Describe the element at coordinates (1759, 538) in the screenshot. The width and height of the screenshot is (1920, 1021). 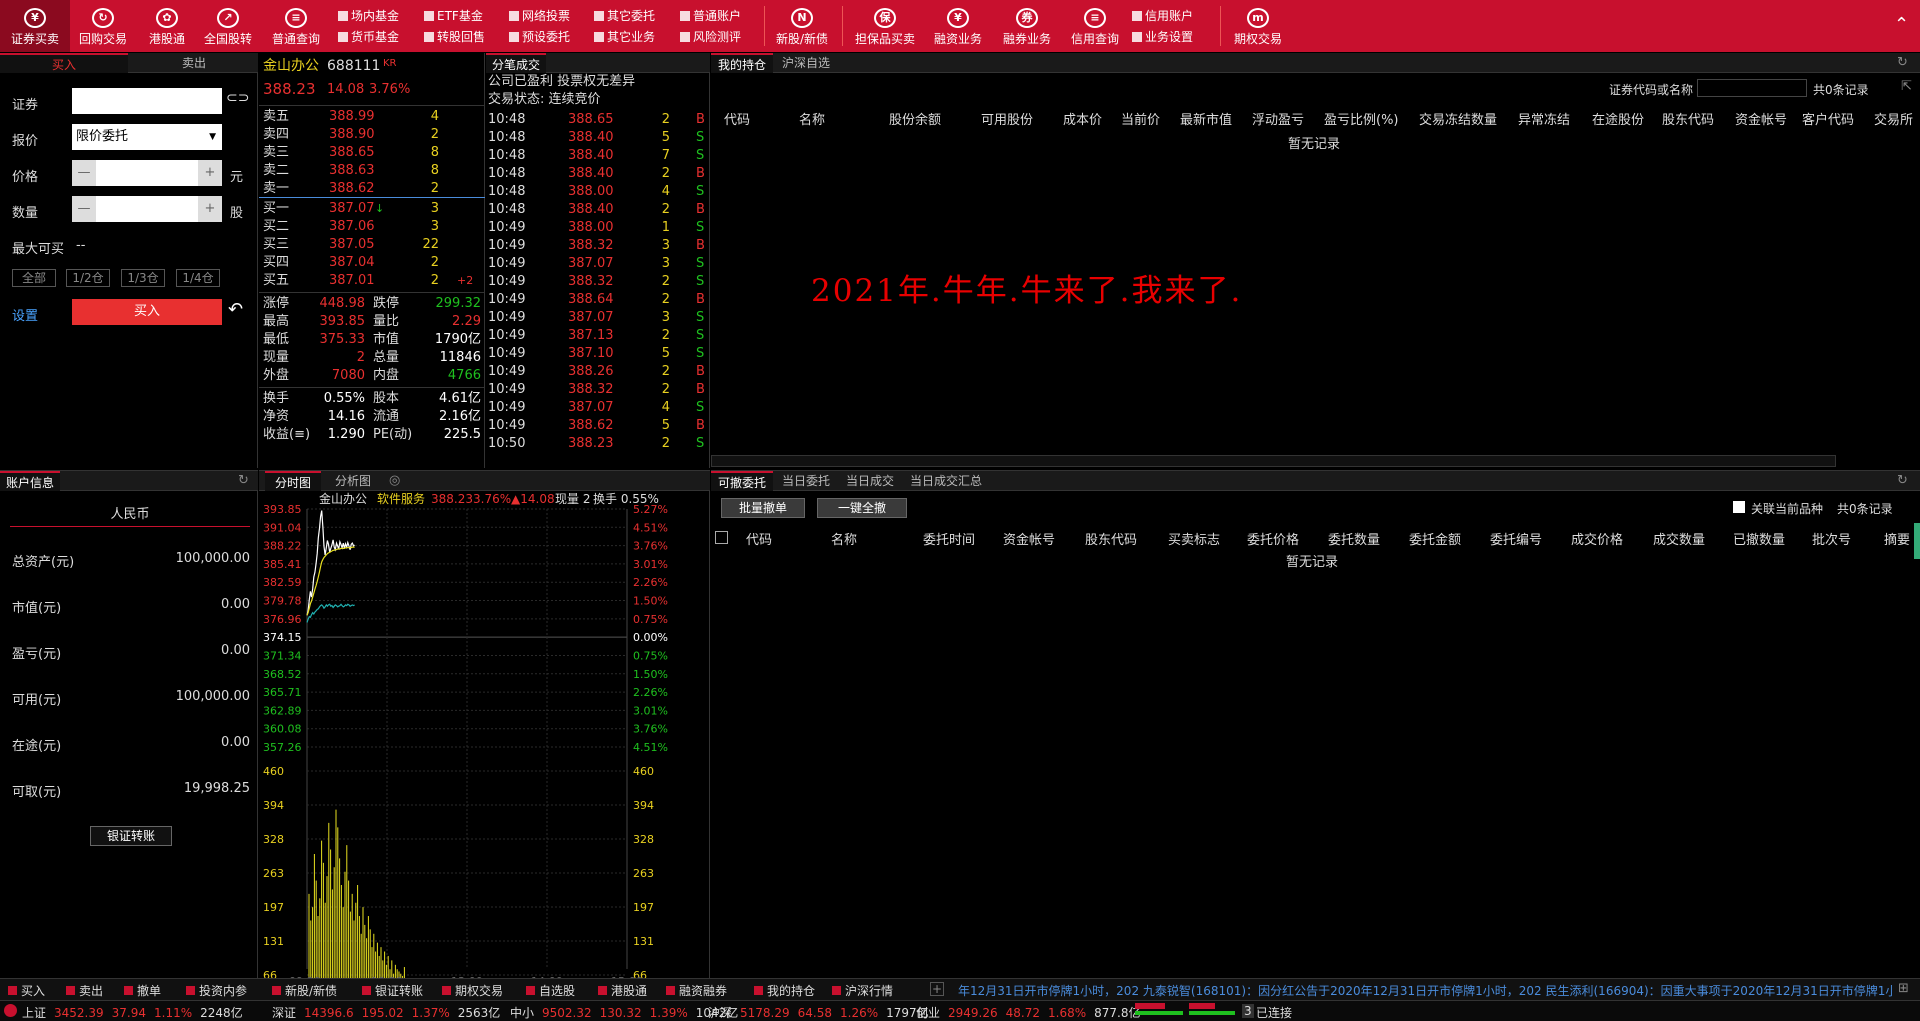
I see `order-column-header: 已撤数量` at that location.